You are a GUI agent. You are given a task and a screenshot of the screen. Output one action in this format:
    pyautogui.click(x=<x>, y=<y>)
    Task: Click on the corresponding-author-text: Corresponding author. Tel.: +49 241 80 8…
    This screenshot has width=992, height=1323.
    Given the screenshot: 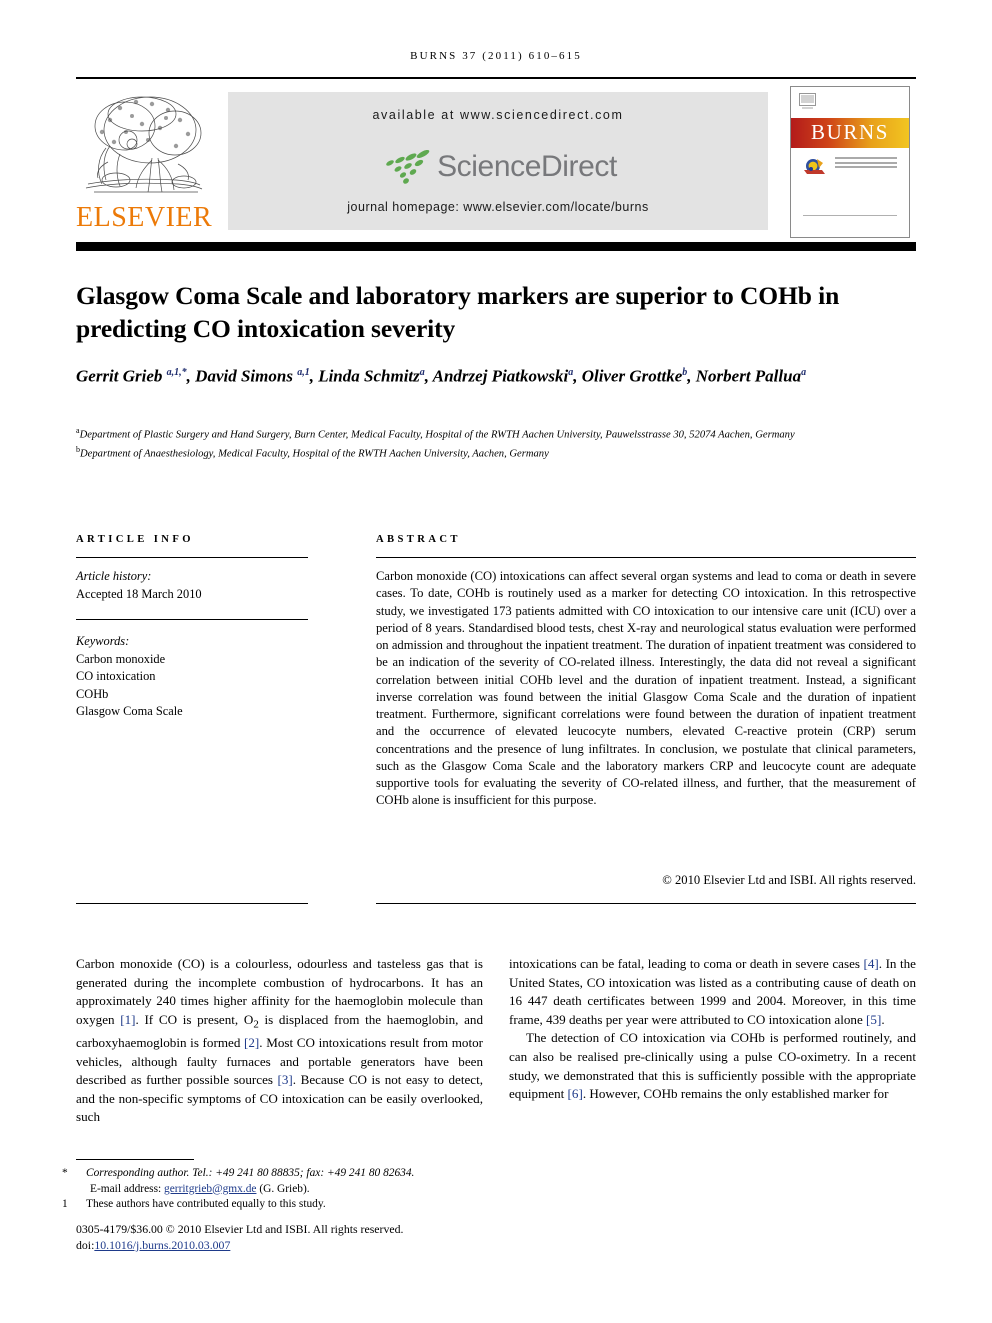 What is the action you would take?
    pyautogui.click(x=250, y=1173)
    